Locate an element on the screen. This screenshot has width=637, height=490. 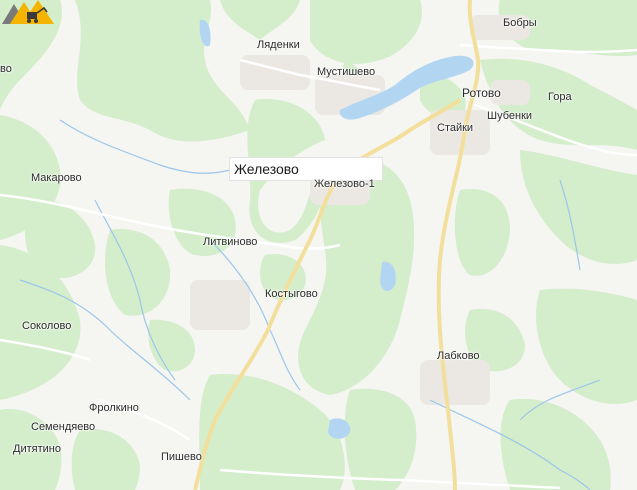
construction-equipment-icon is located at coordinates (31, 13).